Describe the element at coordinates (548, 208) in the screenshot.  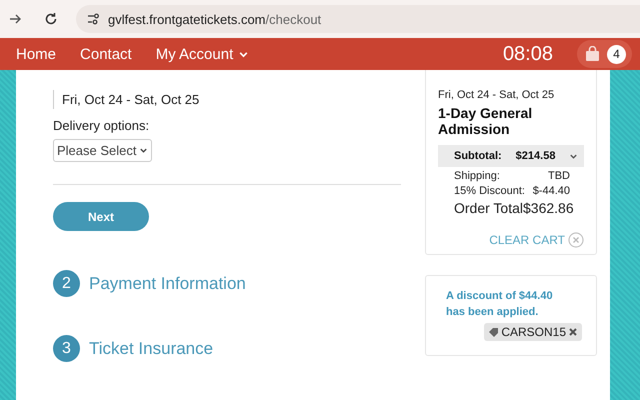
I see `order-total-value: $362.86` at that location.